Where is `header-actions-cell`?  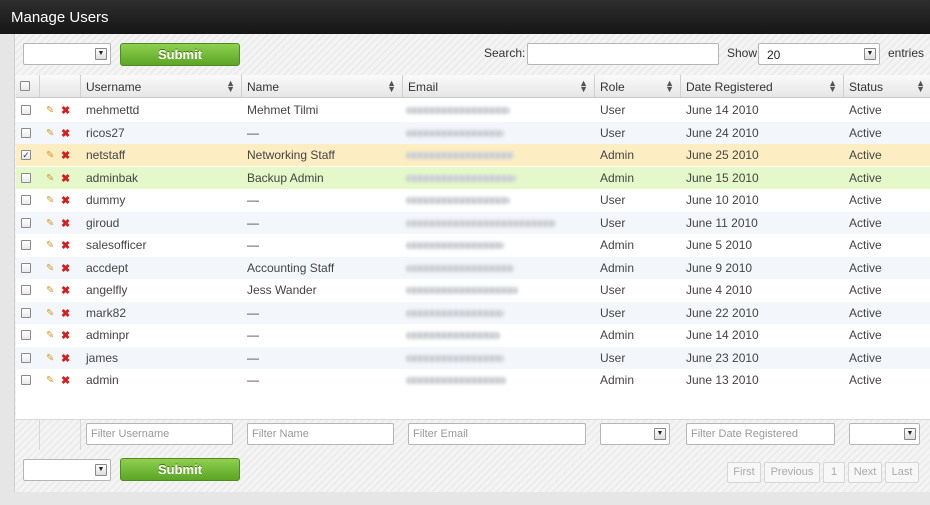
header-actions-cell is located at coordinates (60, 86).